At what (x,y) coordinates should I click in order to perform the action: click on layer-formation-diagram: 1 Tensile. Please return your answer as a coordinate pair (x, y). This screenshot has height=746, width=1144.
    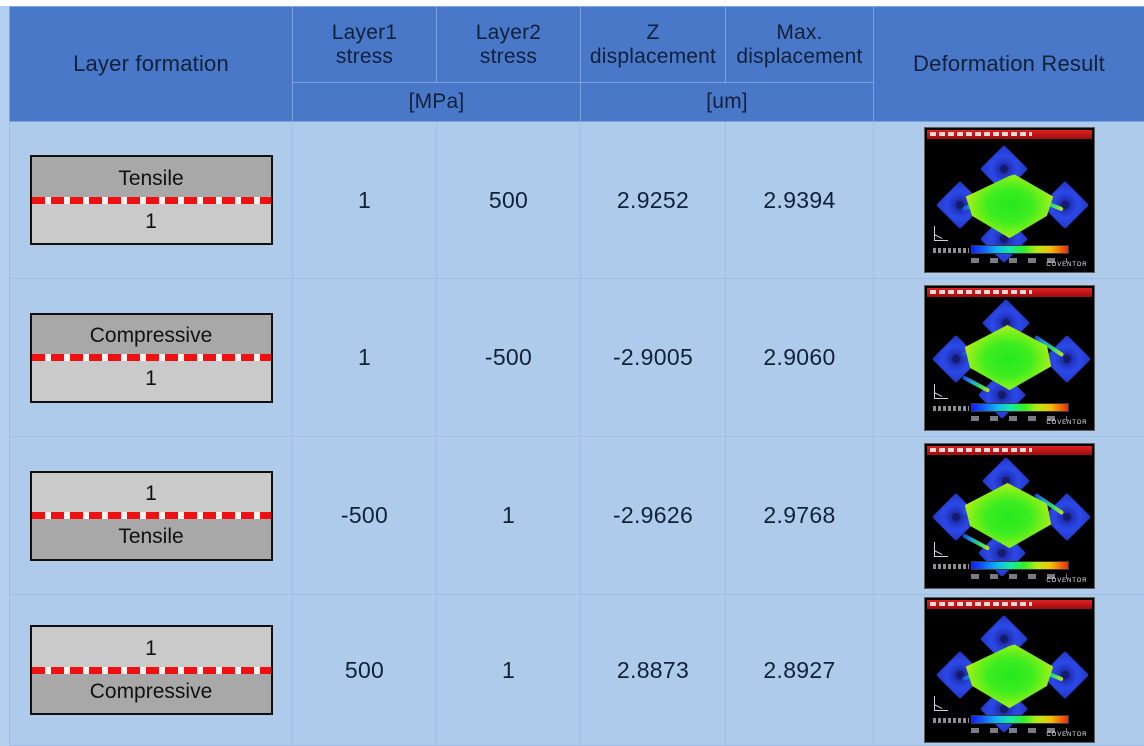
    Looking at the image, I should click on (151, 515).